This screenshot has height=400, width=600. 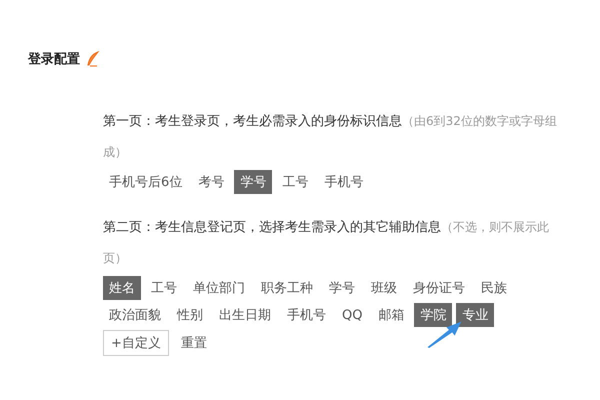 What do you see at coordinates (136, 343) in the screenshot?
I see `add-custom-button: +自定义` at bounding box center [136, 343].